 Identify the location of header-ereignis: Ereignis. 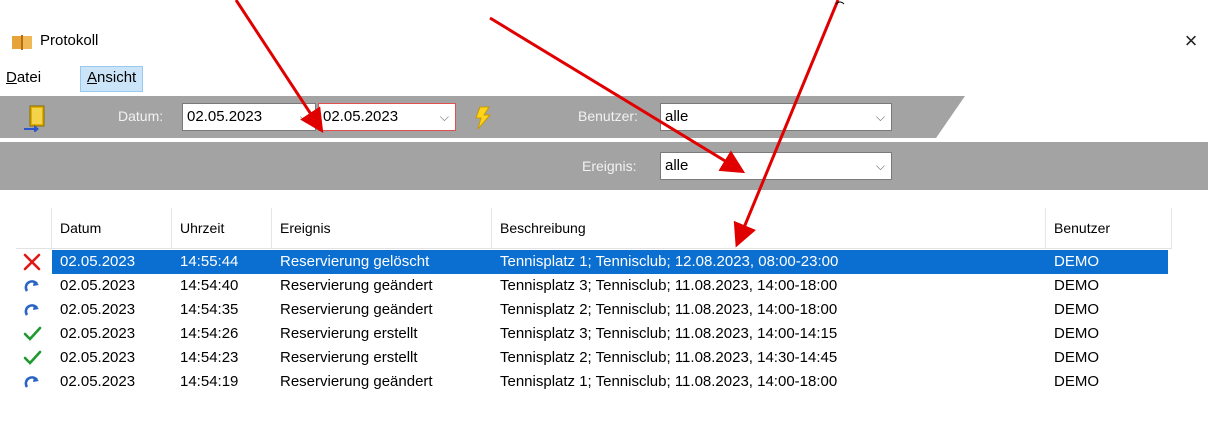
(382, 228).